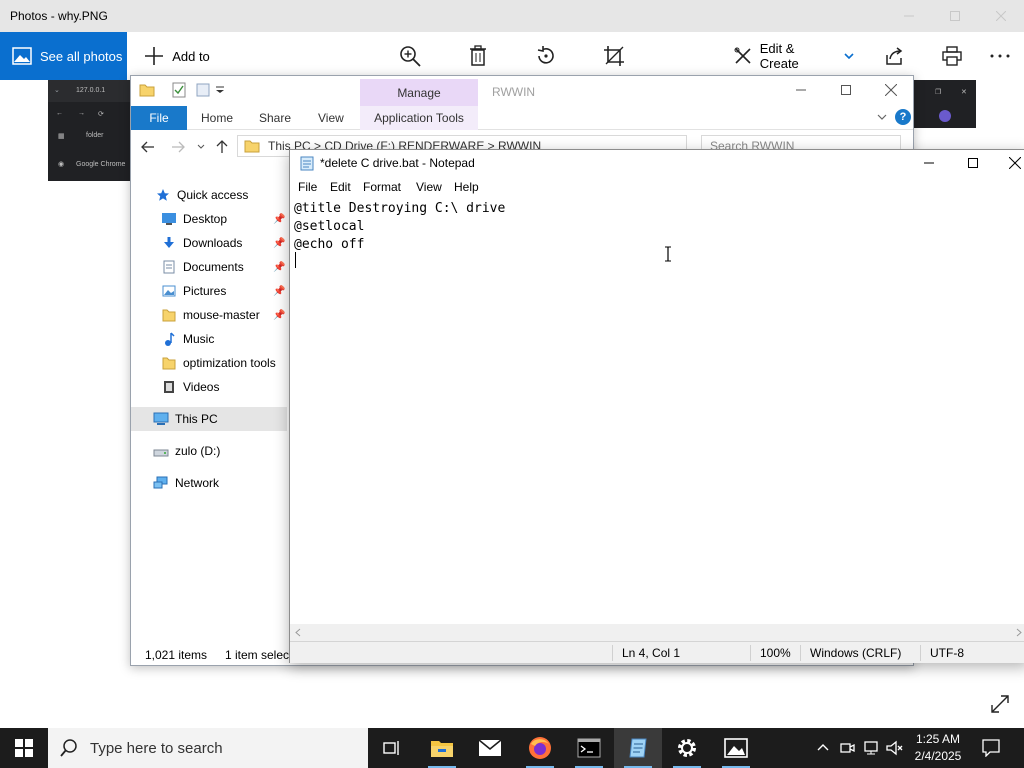 The height and width of the screenshot is (768, 1024). What do you see at coordinates (331, 118) in the screenshot?
I see `ribbon-tab-view: View` at bounding box center [331, 118].